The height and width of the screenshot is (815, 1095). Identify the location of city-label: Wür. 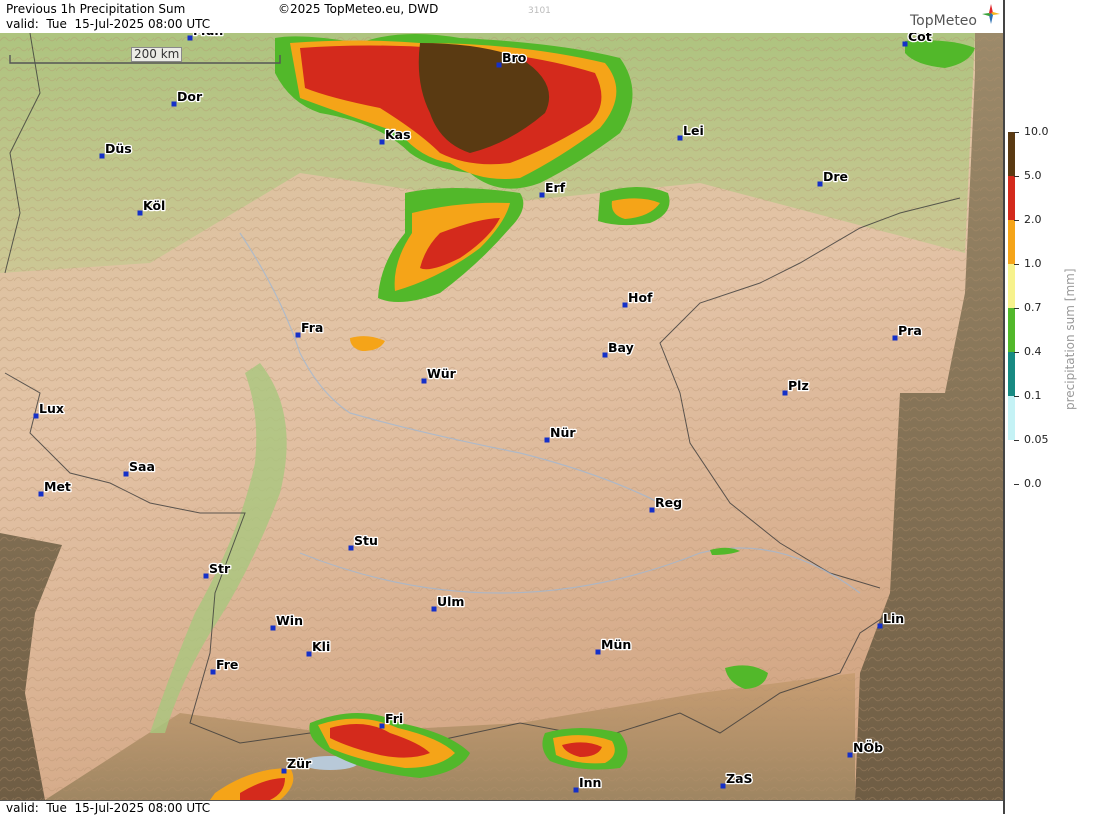
(442, 373).